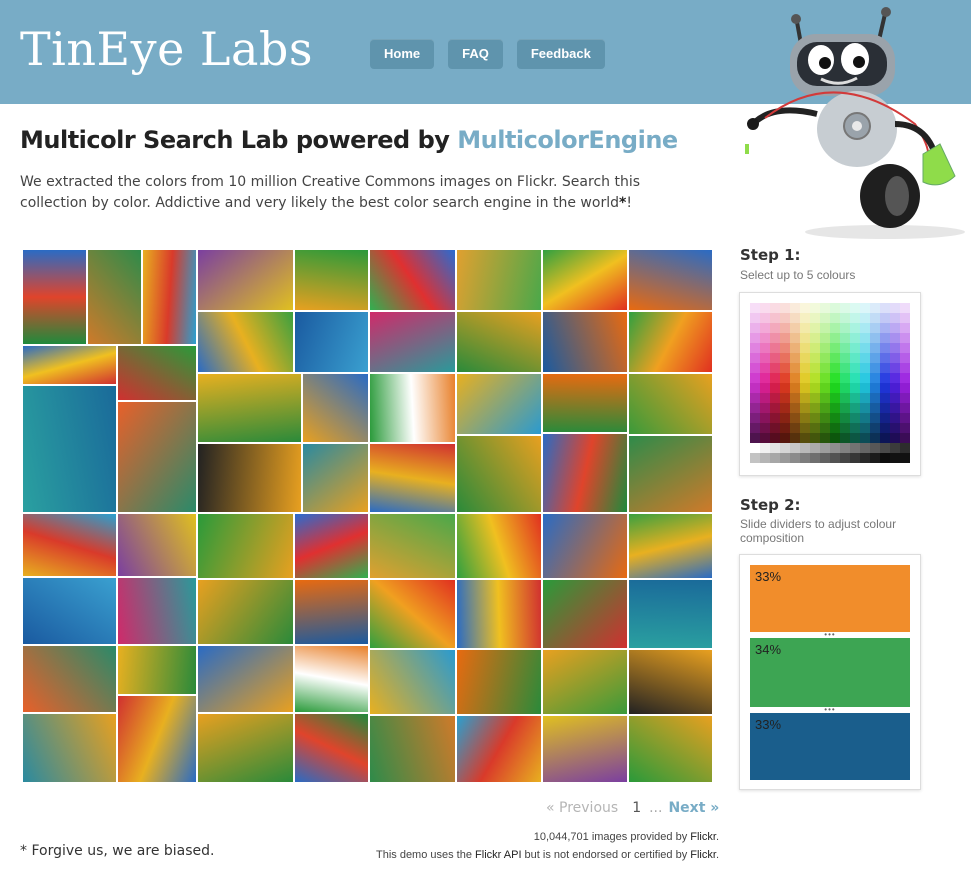 The width and height of the screenshot is (971, 874). I want to click on color-palette-grid, so click(830, 383).